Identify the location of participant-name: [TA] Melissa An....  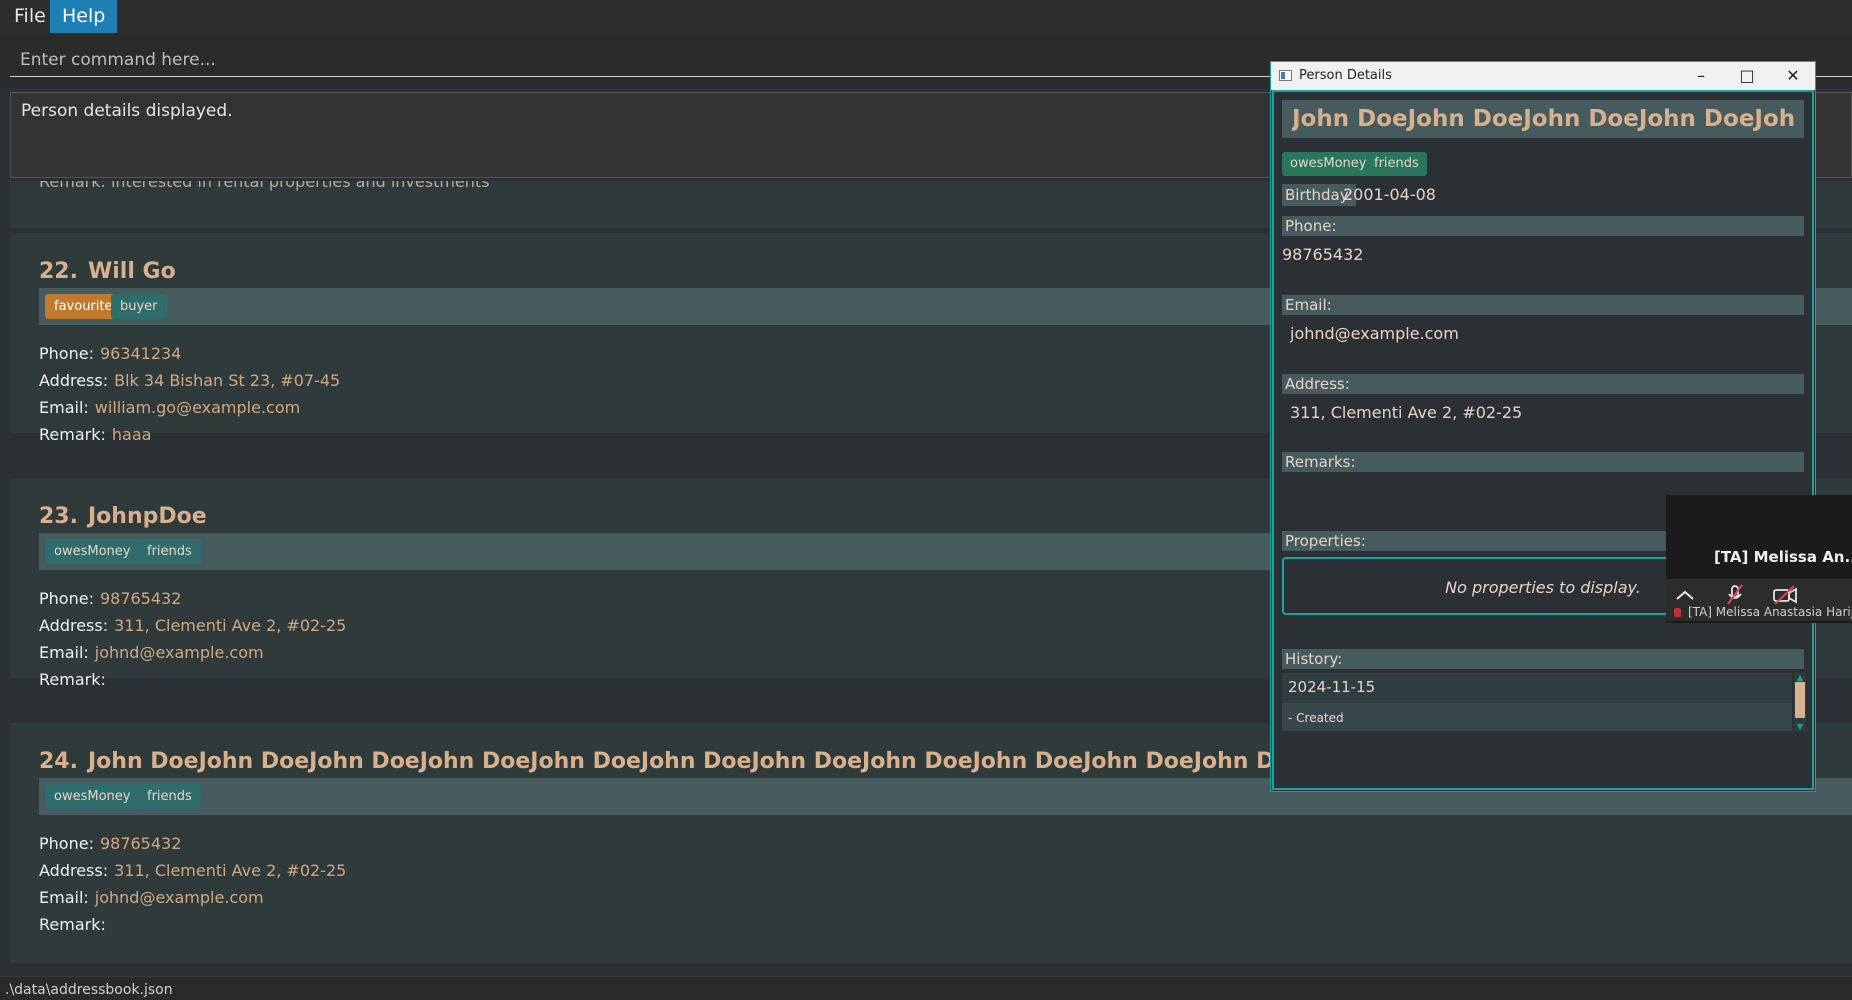
(1783, 557).